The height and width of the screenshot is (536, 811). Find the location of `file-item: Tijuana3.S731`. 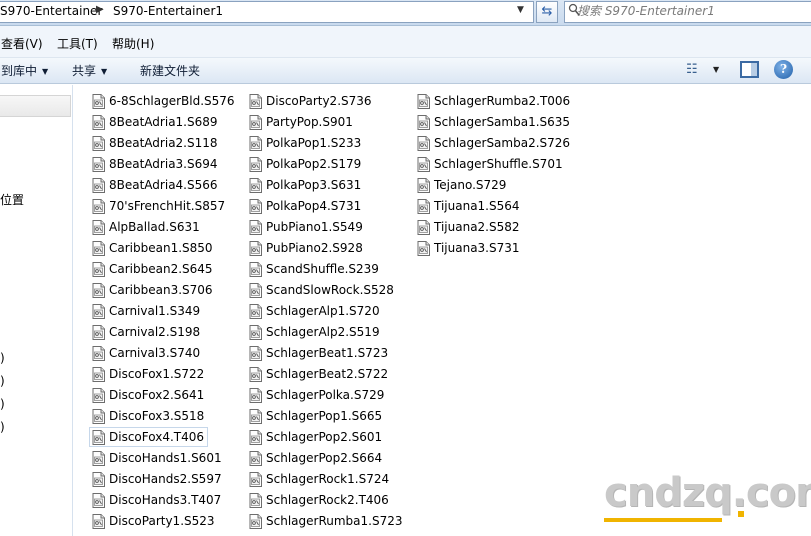

file-item: Tijuana3.S731 is located at coordinates (469, 248).